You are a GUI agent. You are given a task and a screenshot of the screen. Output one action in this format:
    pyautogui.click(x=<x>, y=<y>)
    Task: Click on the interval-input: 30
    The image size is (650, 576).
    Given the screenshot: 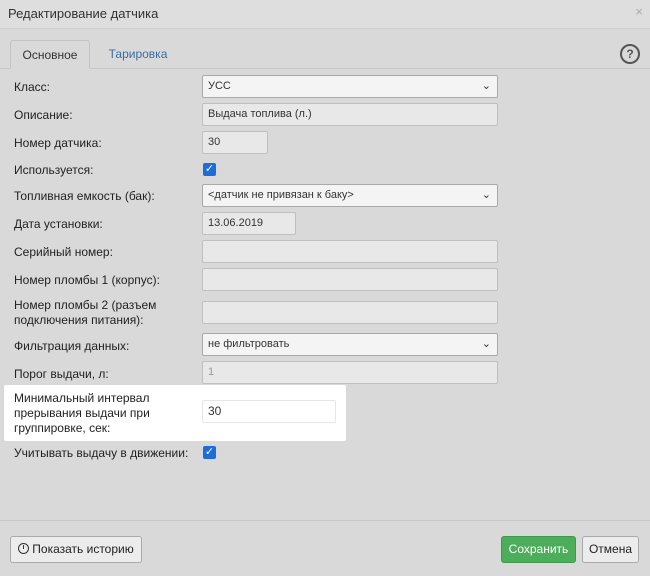 What is the action you would take?
    pyautogui.click(x=269, y=411)
    